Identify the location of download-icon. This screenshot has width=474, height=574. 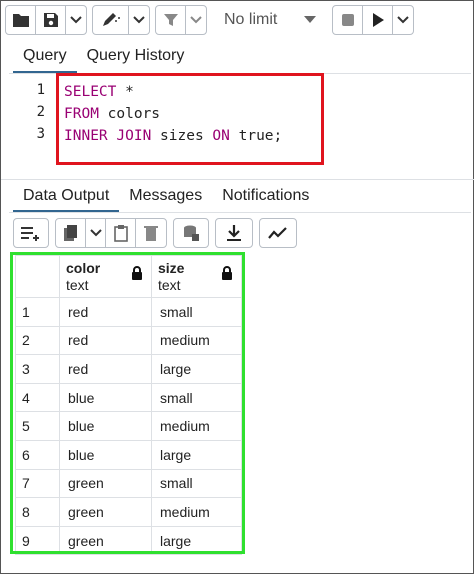
(234, 233).